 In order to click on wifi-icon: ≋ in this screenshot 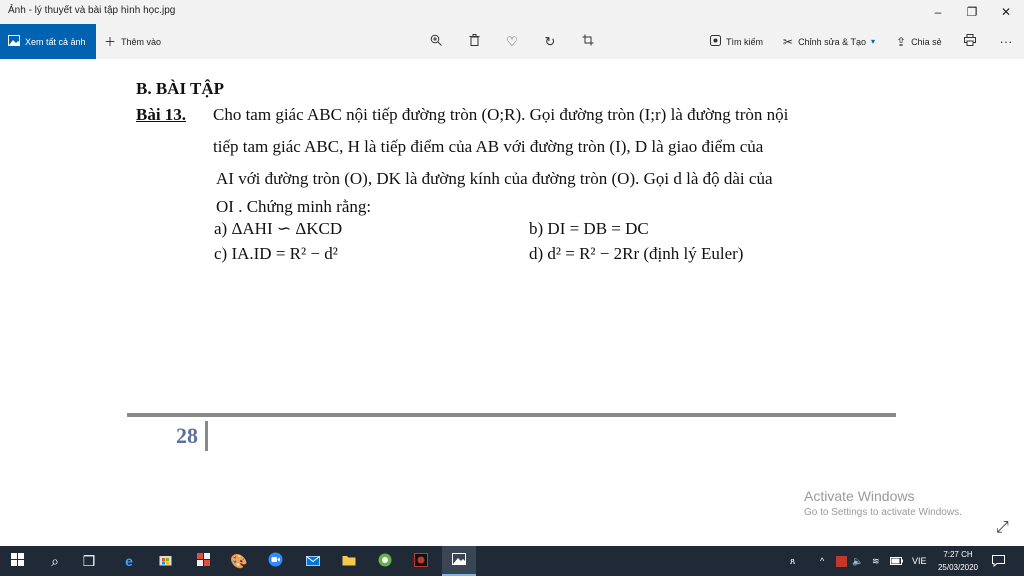, I will do `click(876, 561)`.